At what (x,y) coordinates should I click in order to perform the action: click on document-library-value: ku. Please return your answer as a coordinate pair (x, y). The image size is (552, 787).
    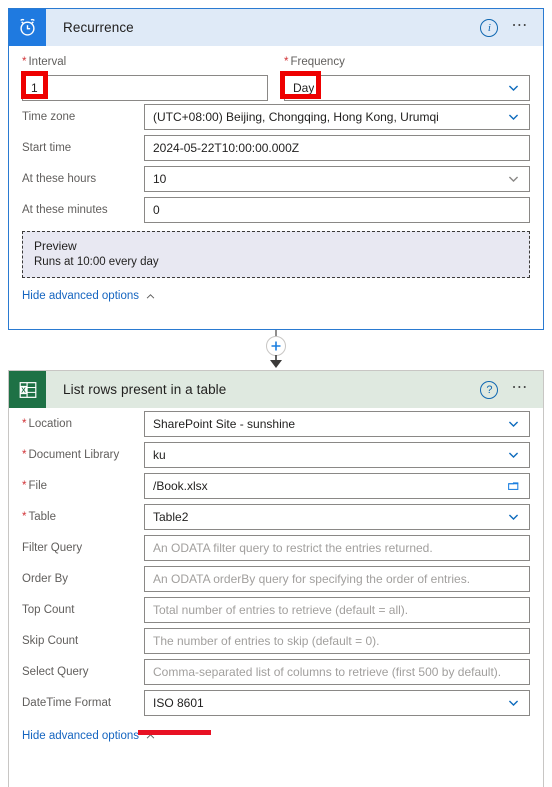
    Looking at the image, I should click on (159, 454).